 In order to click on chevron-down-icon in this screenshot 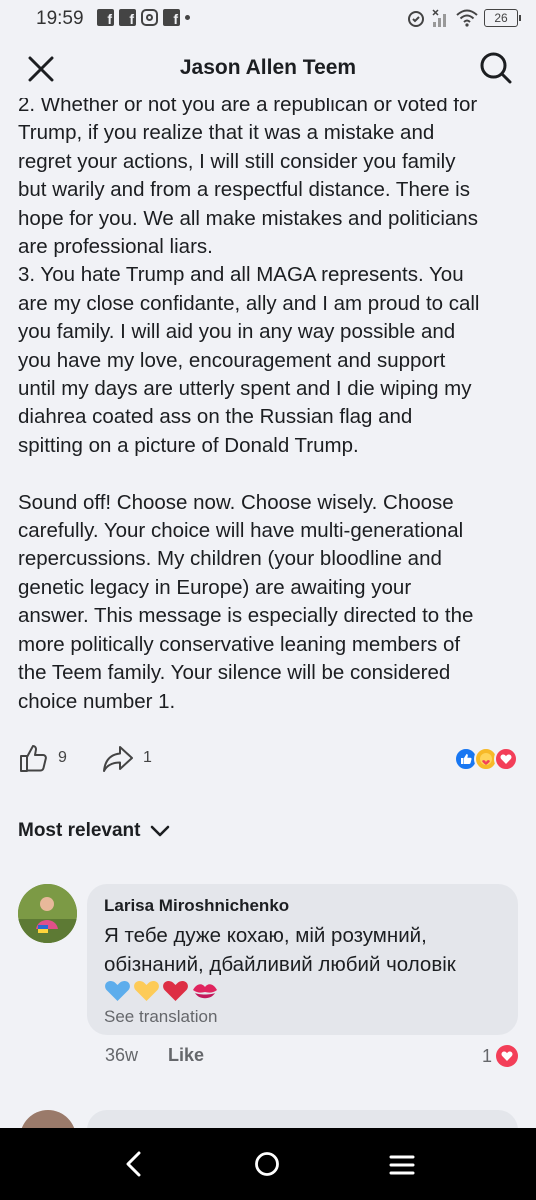, I will do `click(160, 831)`.